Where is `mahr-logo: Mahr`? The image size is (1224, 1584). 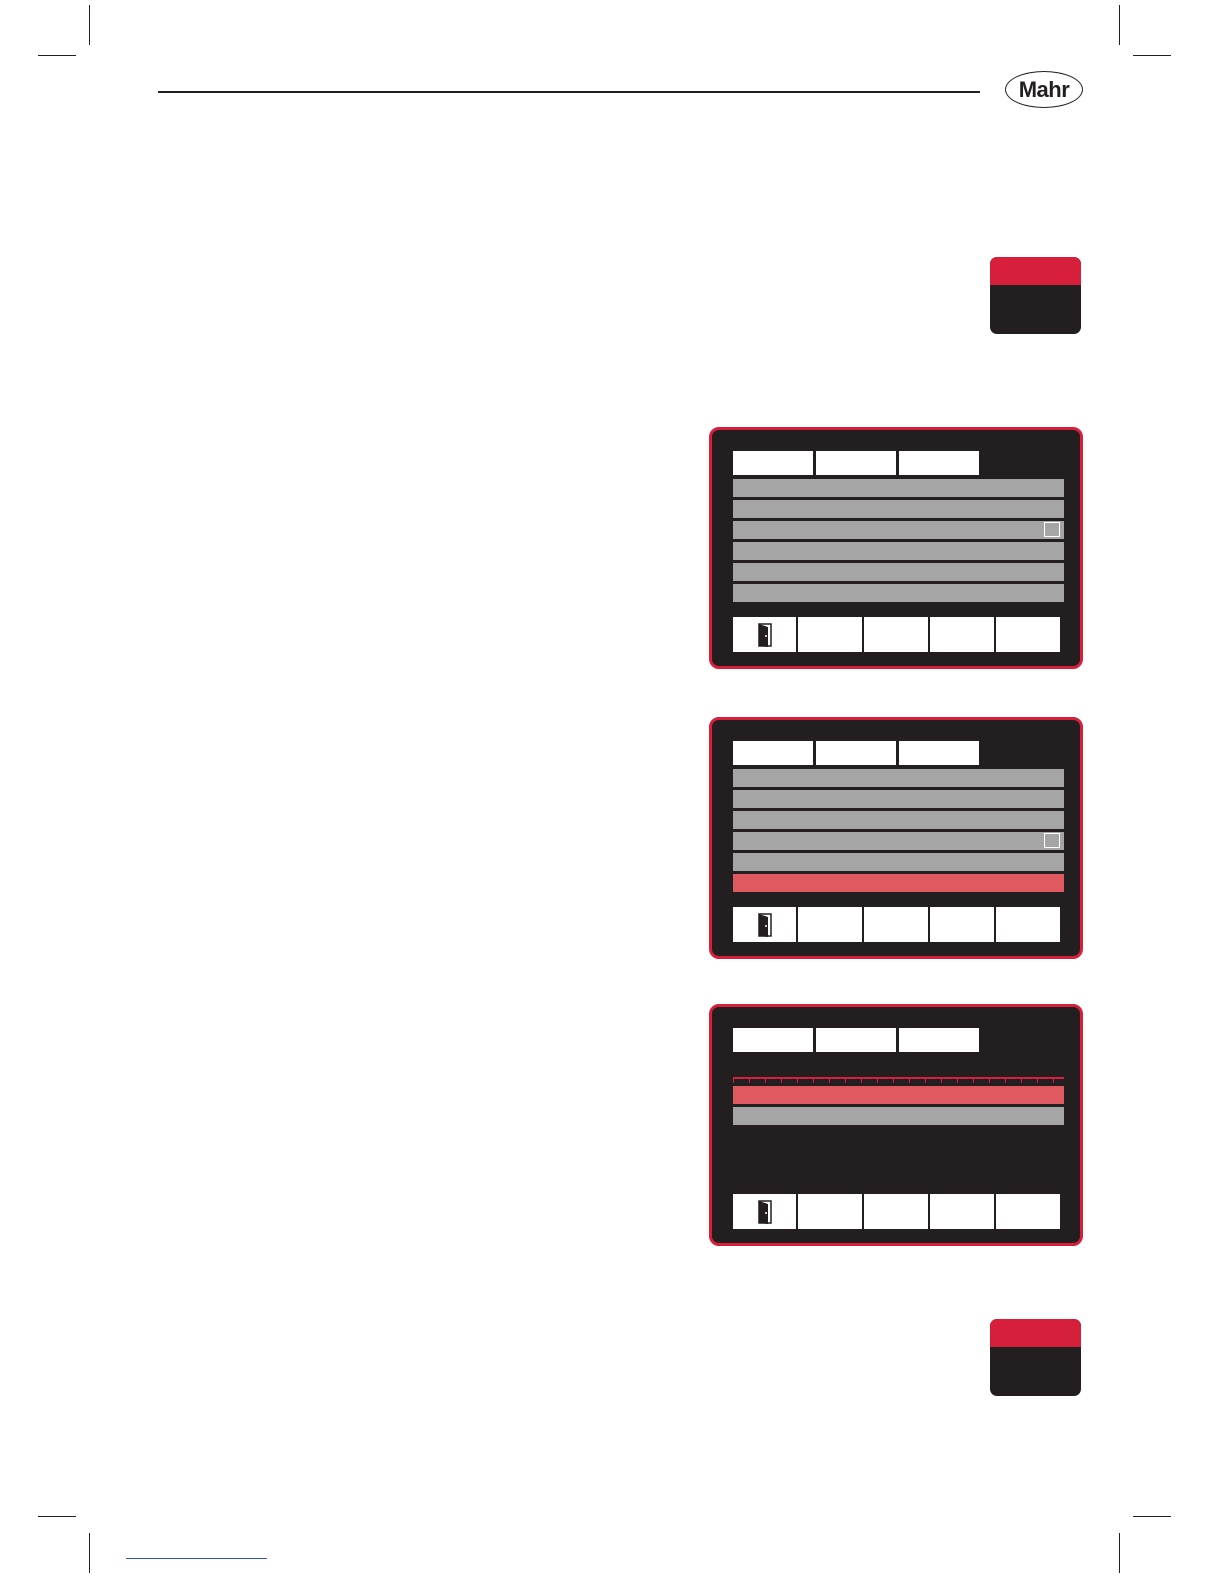 mahr-logo: Mahr is located at coordinates (1044, 89).